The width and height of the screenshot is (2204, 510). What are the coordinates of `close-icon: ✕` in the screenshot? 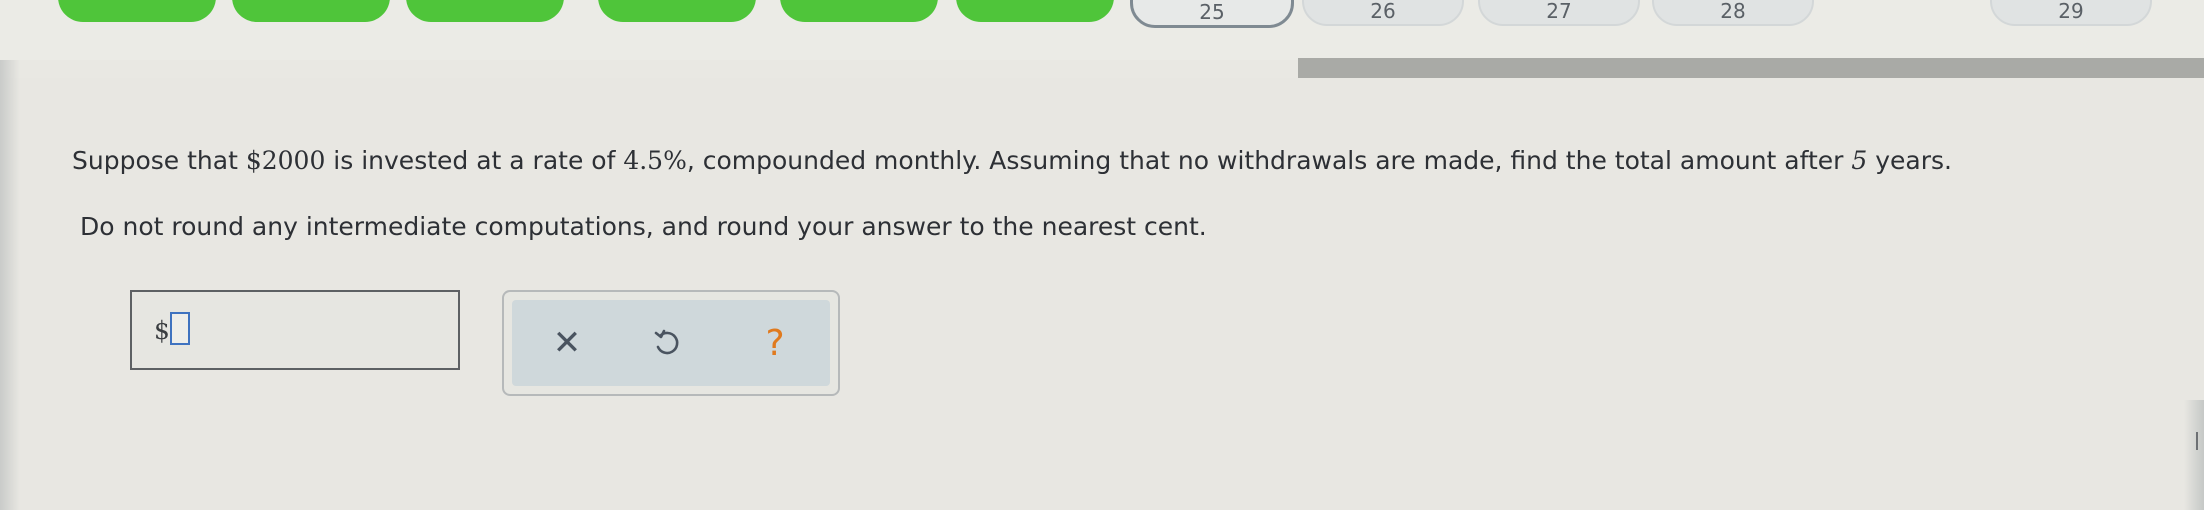 It's located at (567, 343).